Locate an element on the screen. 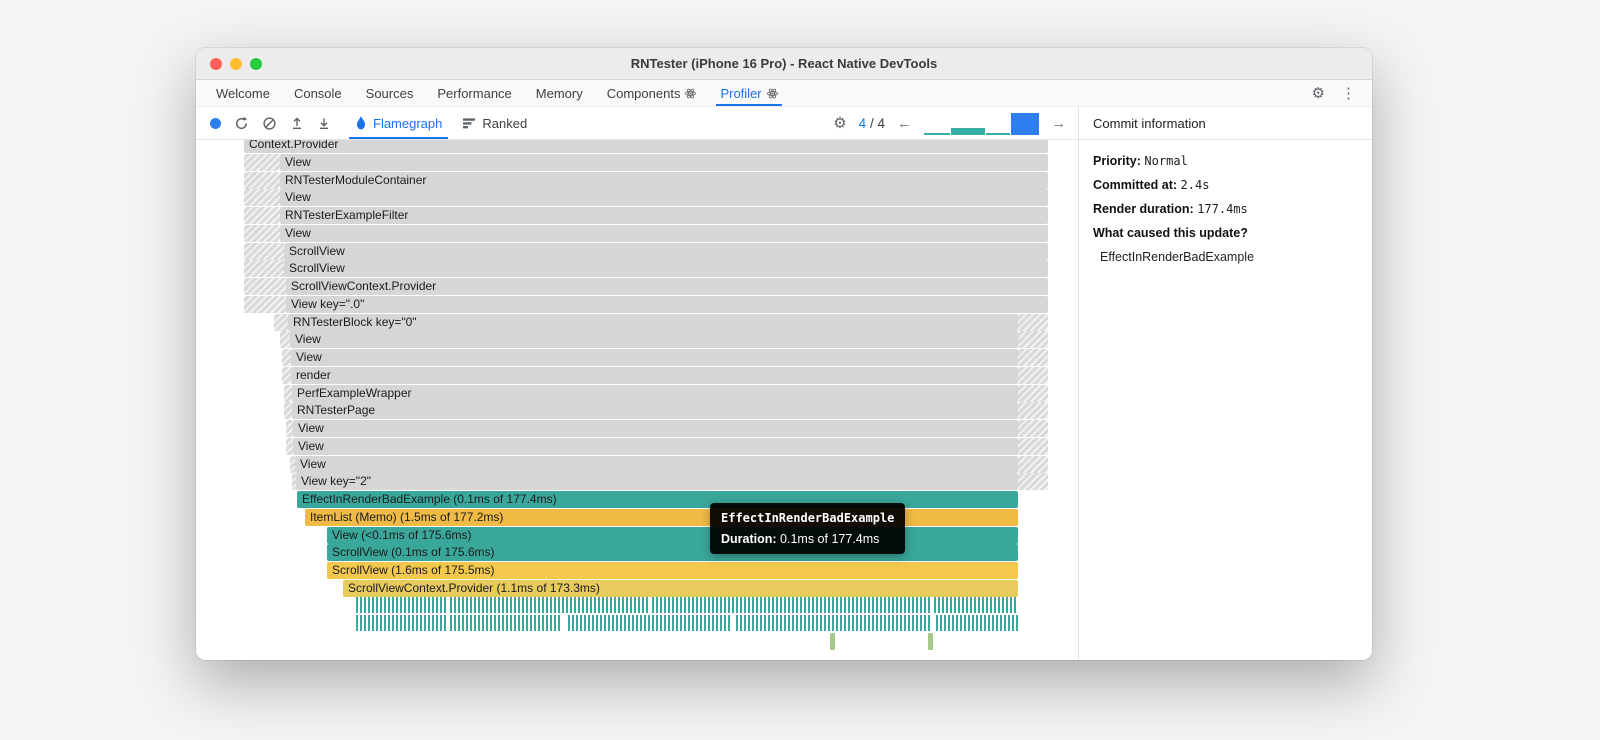 The image size is (1600, 740). download-profile-button is located at coordinates (324, 123).